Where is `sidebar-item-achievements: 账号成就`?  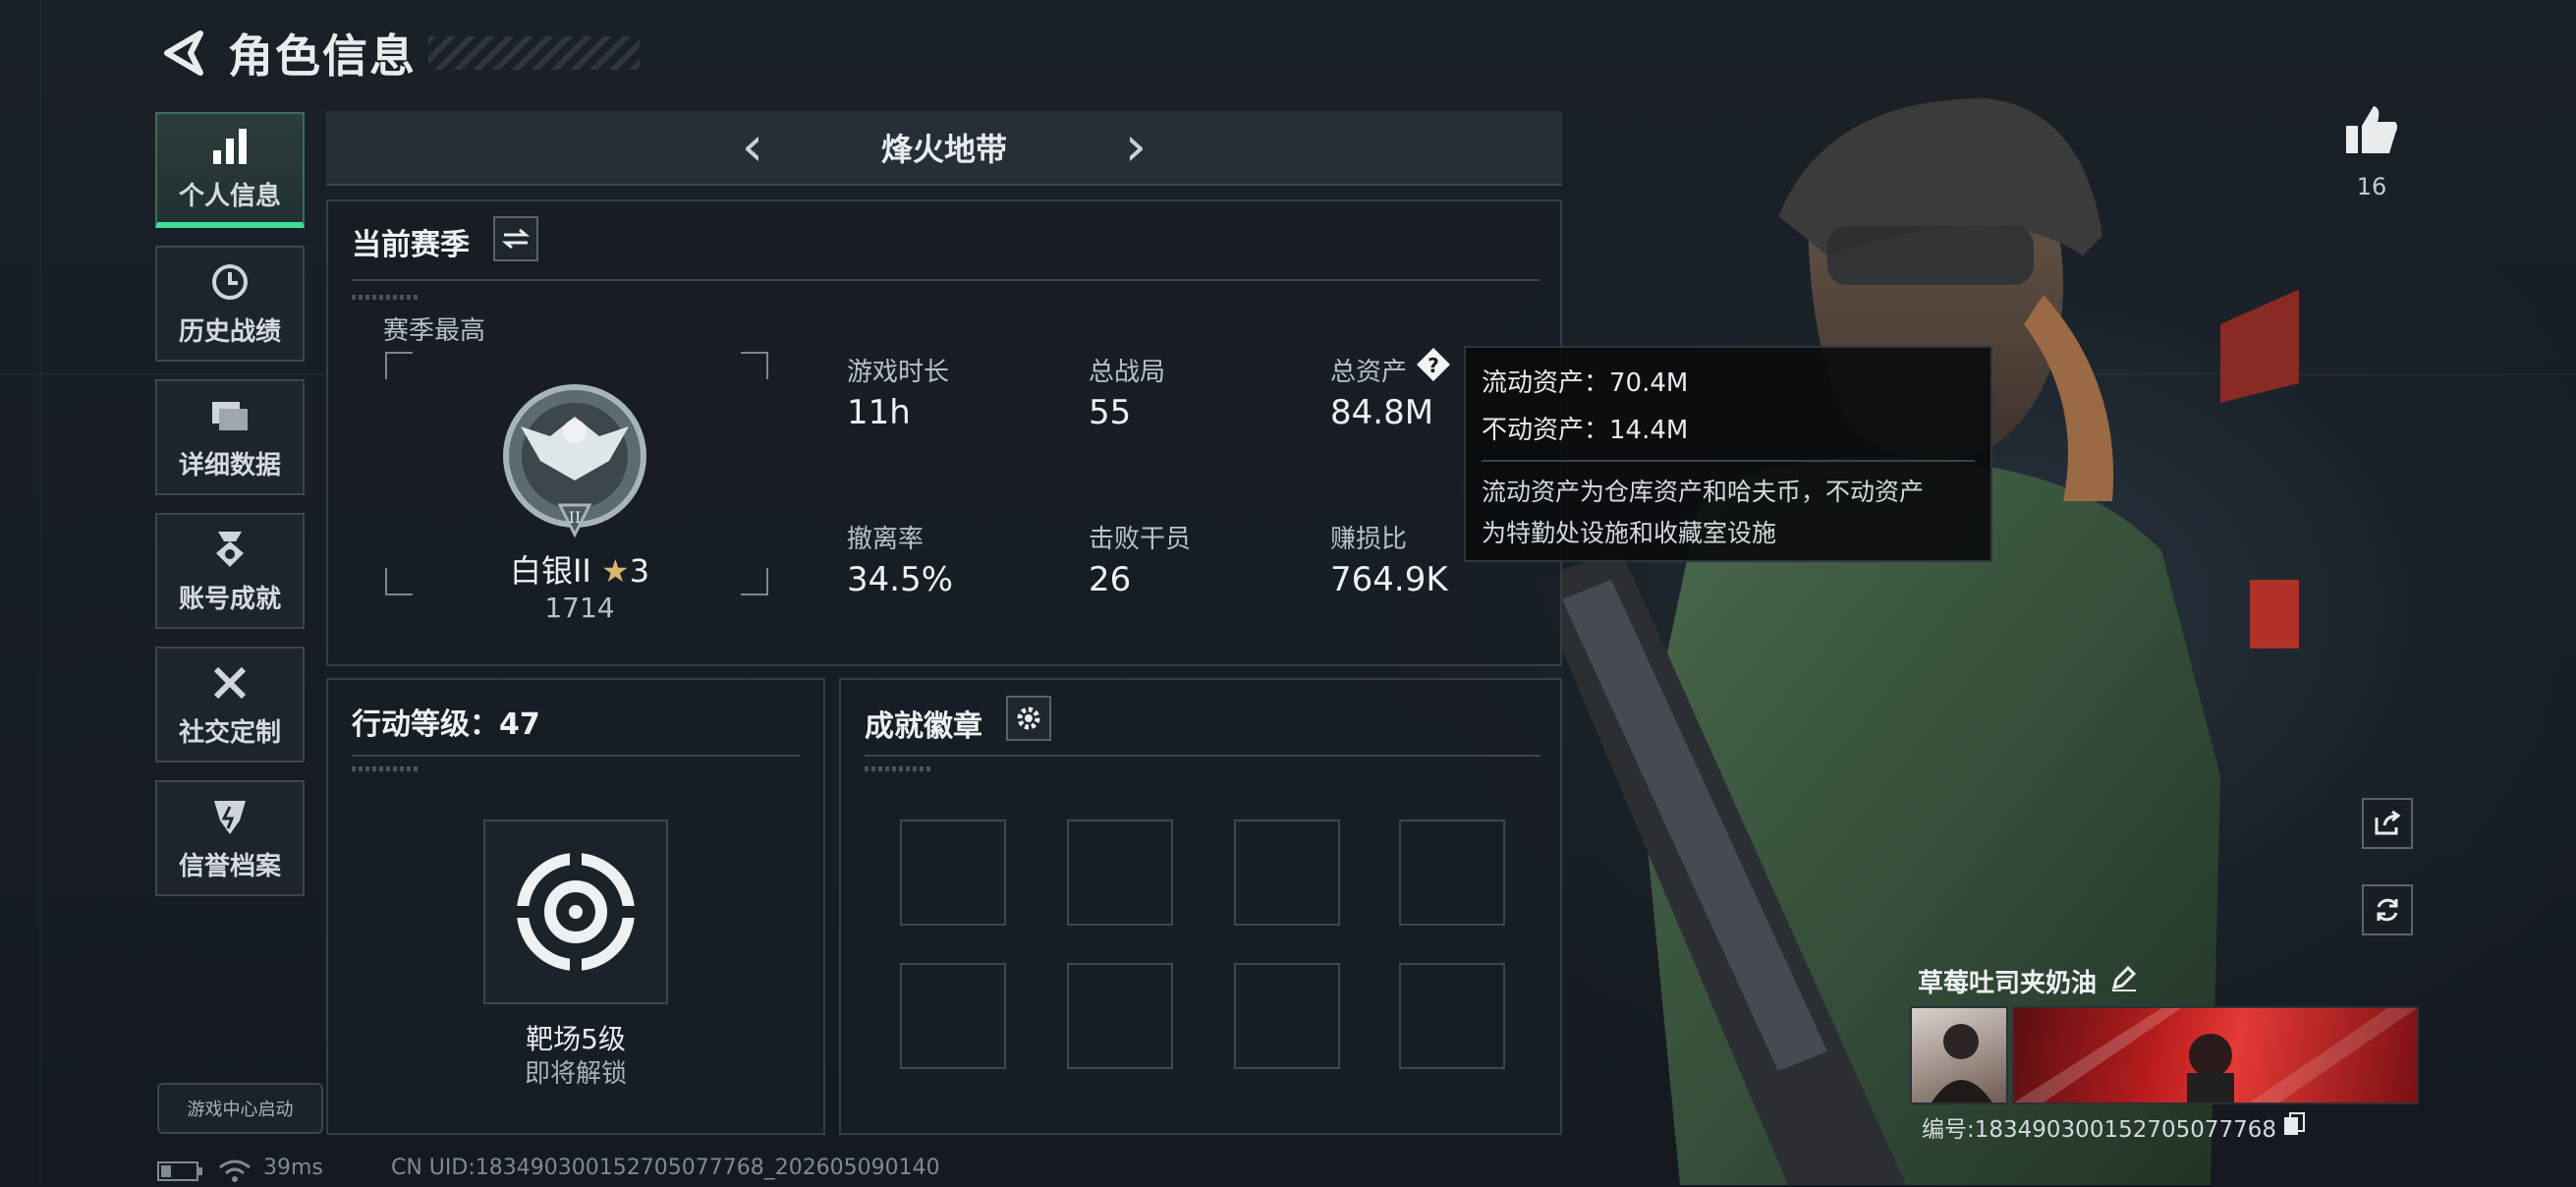
sidebar-item-achievements: 账号成就 is located at coordinates (230, 571).